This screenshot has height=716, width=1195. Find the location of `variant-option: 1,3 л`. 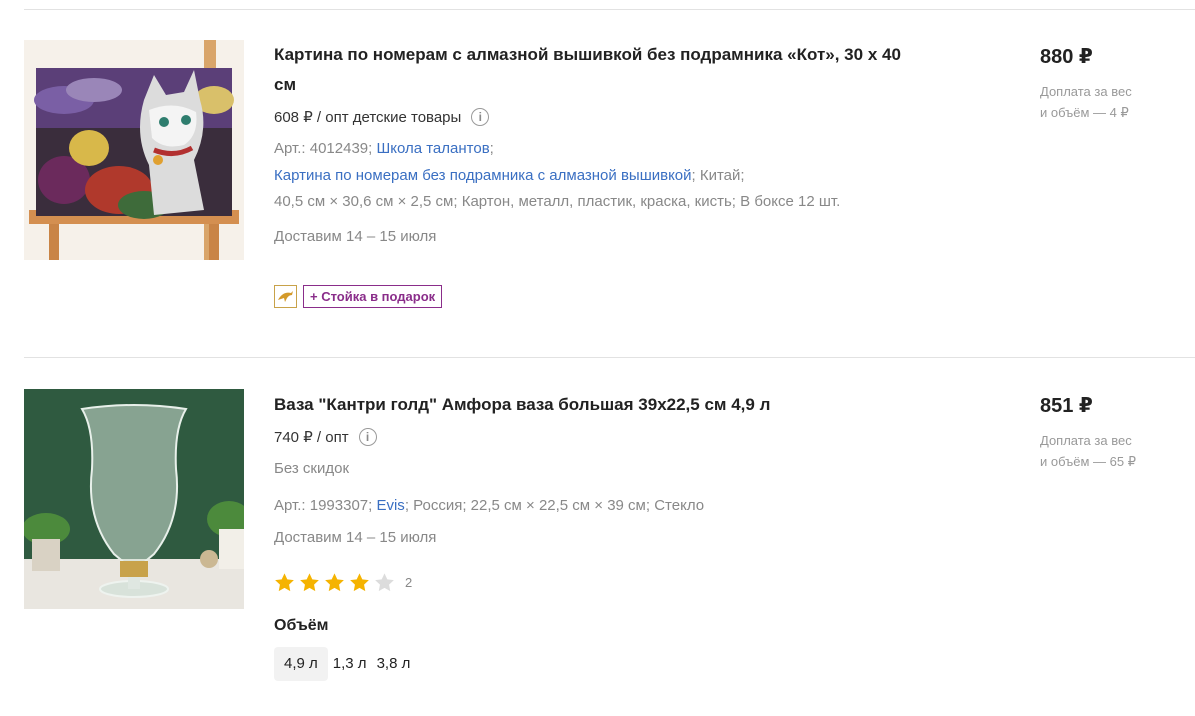

variant-option: 1,3 л is located at coordinates (350, 664).